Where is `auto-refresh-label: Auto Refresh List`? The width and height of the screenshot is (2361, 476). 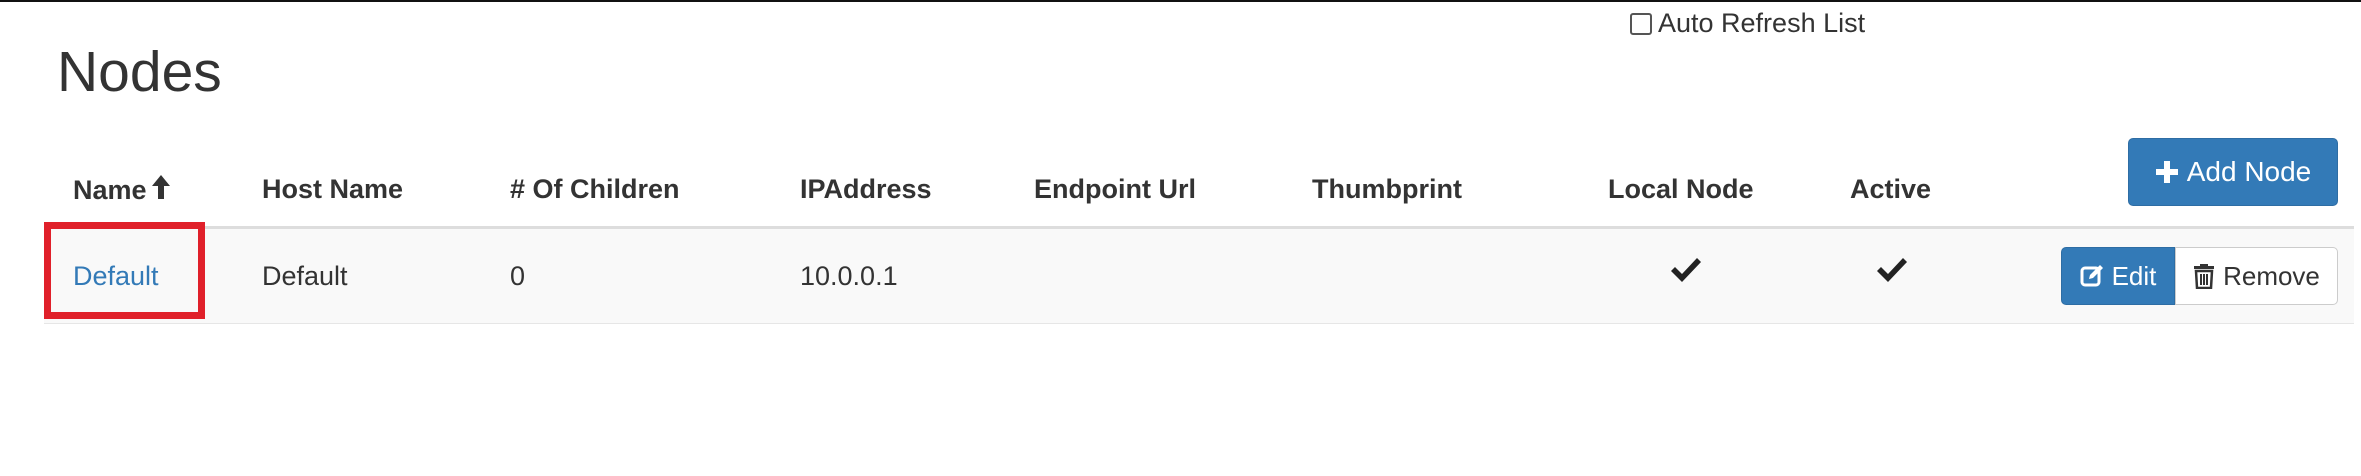 auto-refresh-label: Auto Refresh List is located at coordinates (1762, 23).